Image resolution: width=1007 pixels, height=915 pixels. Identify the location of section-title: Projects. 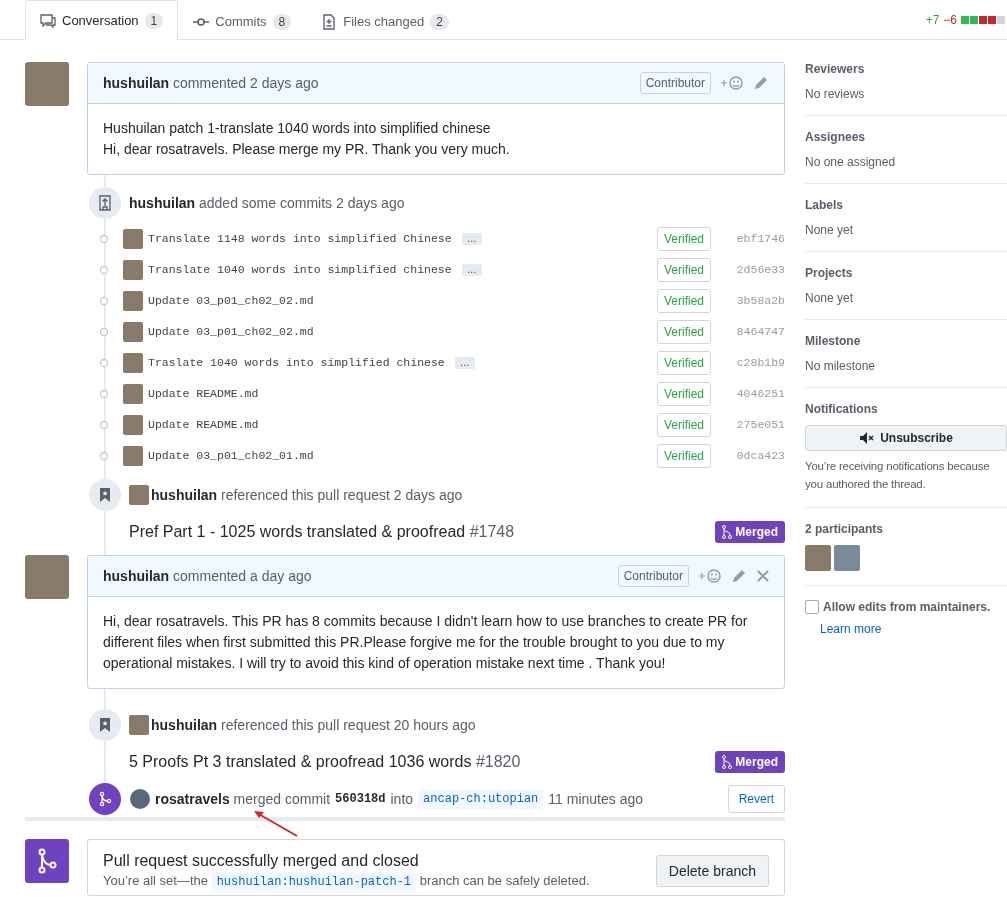
(906, 273).